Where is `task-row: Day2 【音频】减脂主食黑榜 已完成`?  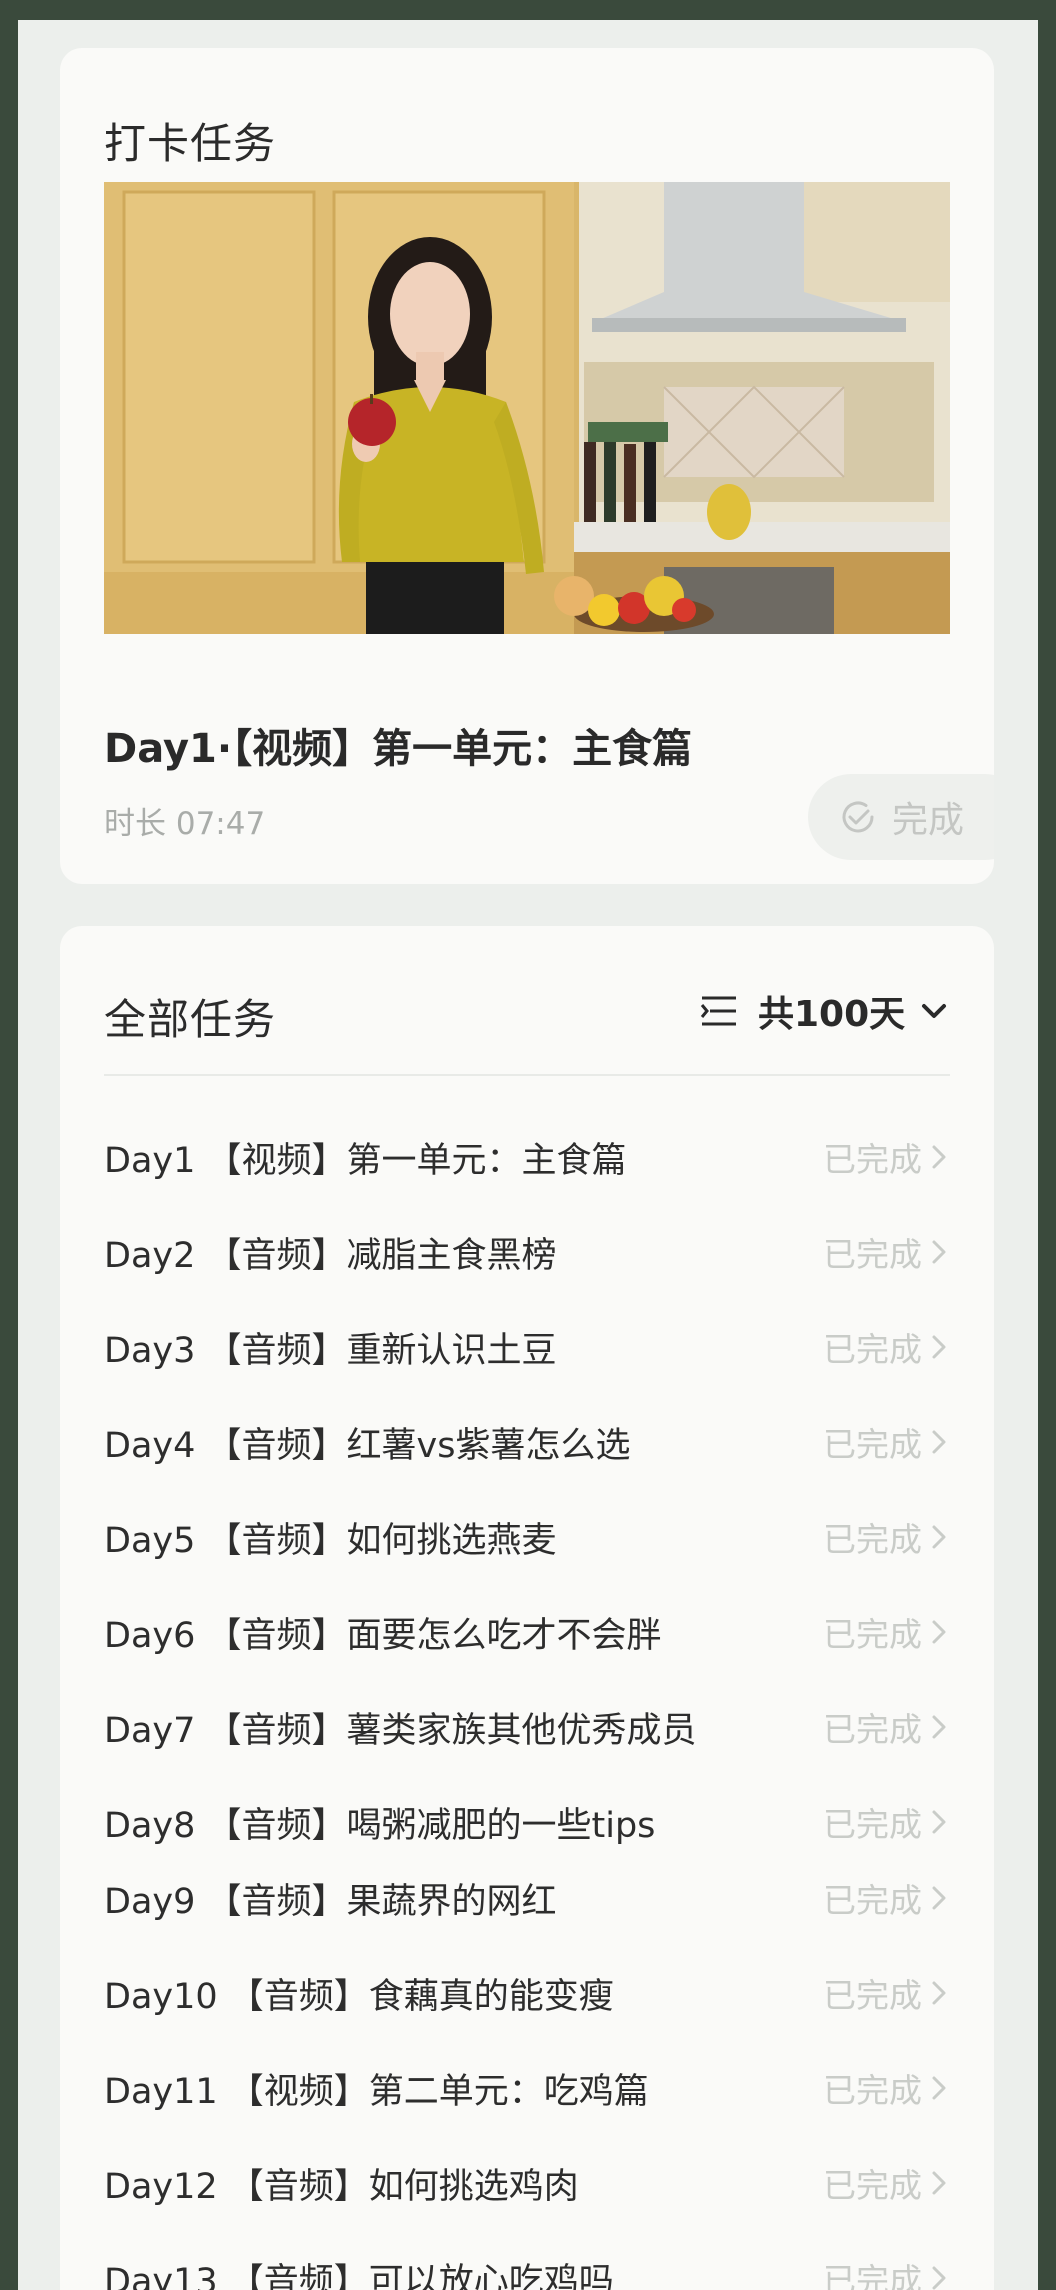
task-row: Day2 【音频】减脂主食黑榜 已完成 is located at coordinates (527, 1252).